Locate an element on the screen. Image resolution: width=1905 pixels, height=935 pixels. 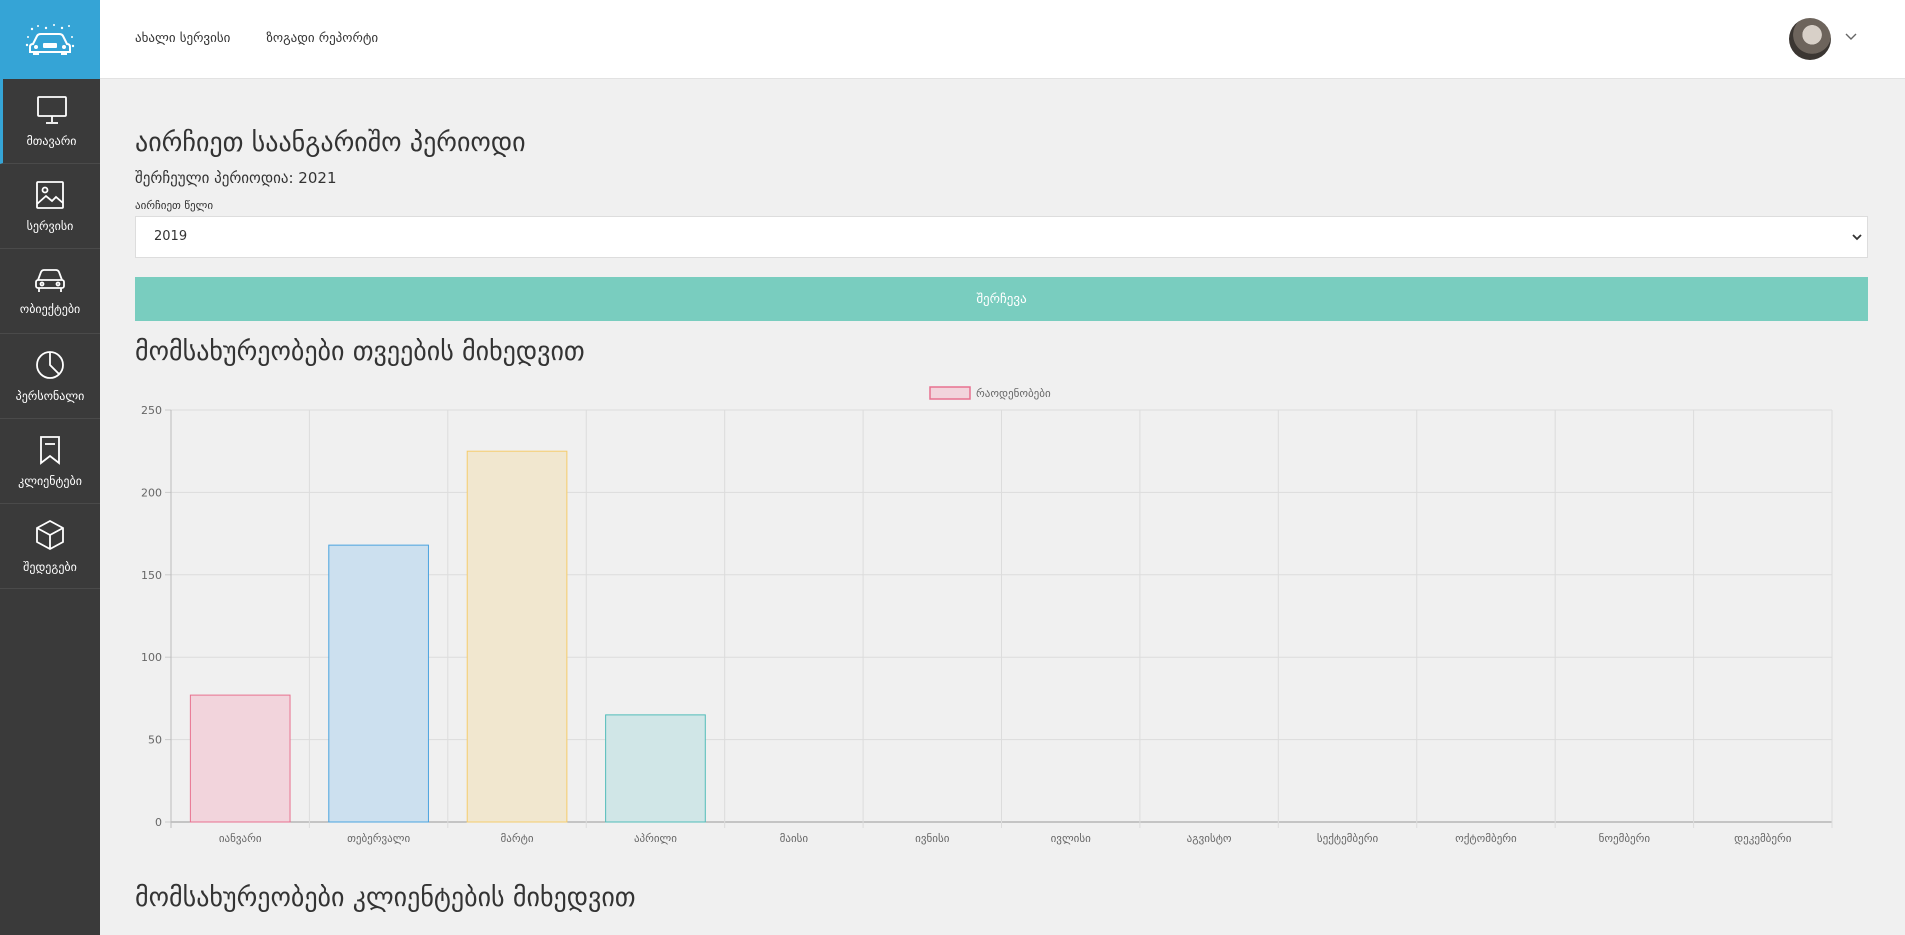
x-tick-label: ოქტომბერი is located at coordinates (1486, 838).